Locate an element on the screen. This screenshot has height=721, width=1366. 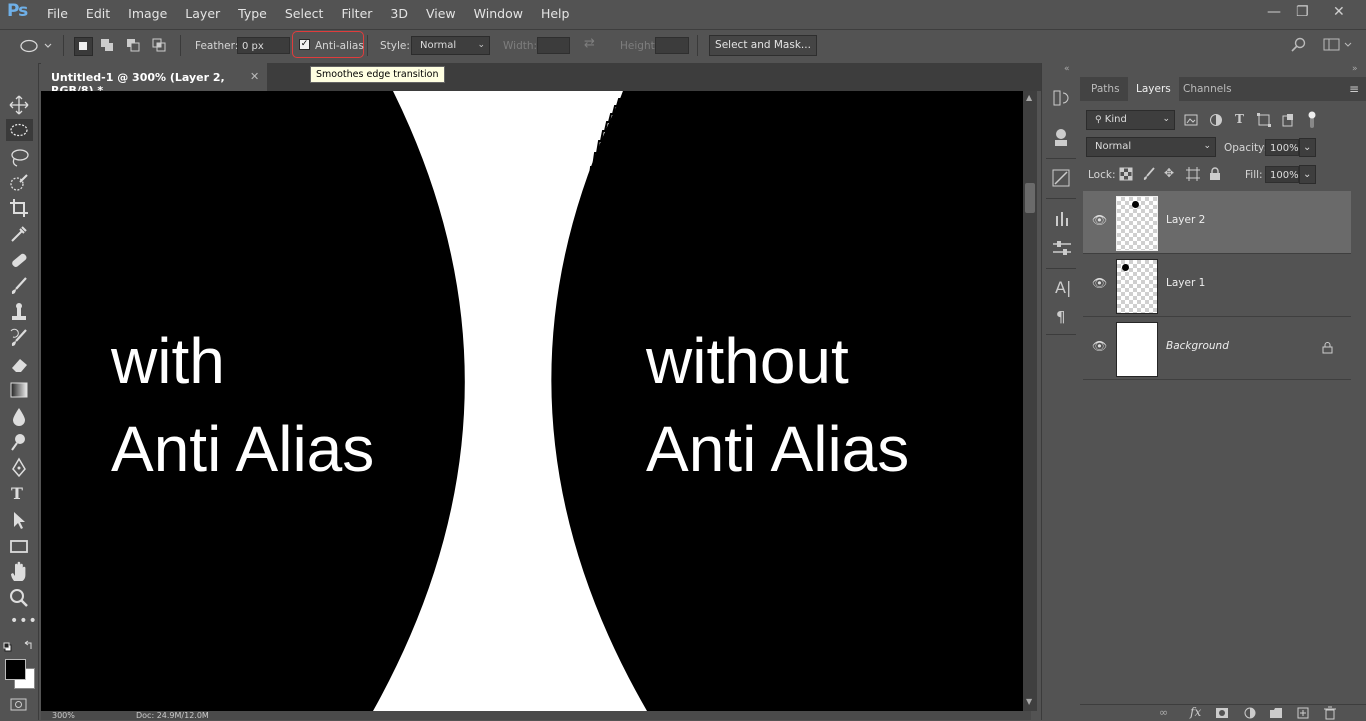
width-input is located at coordinates (553, 45).